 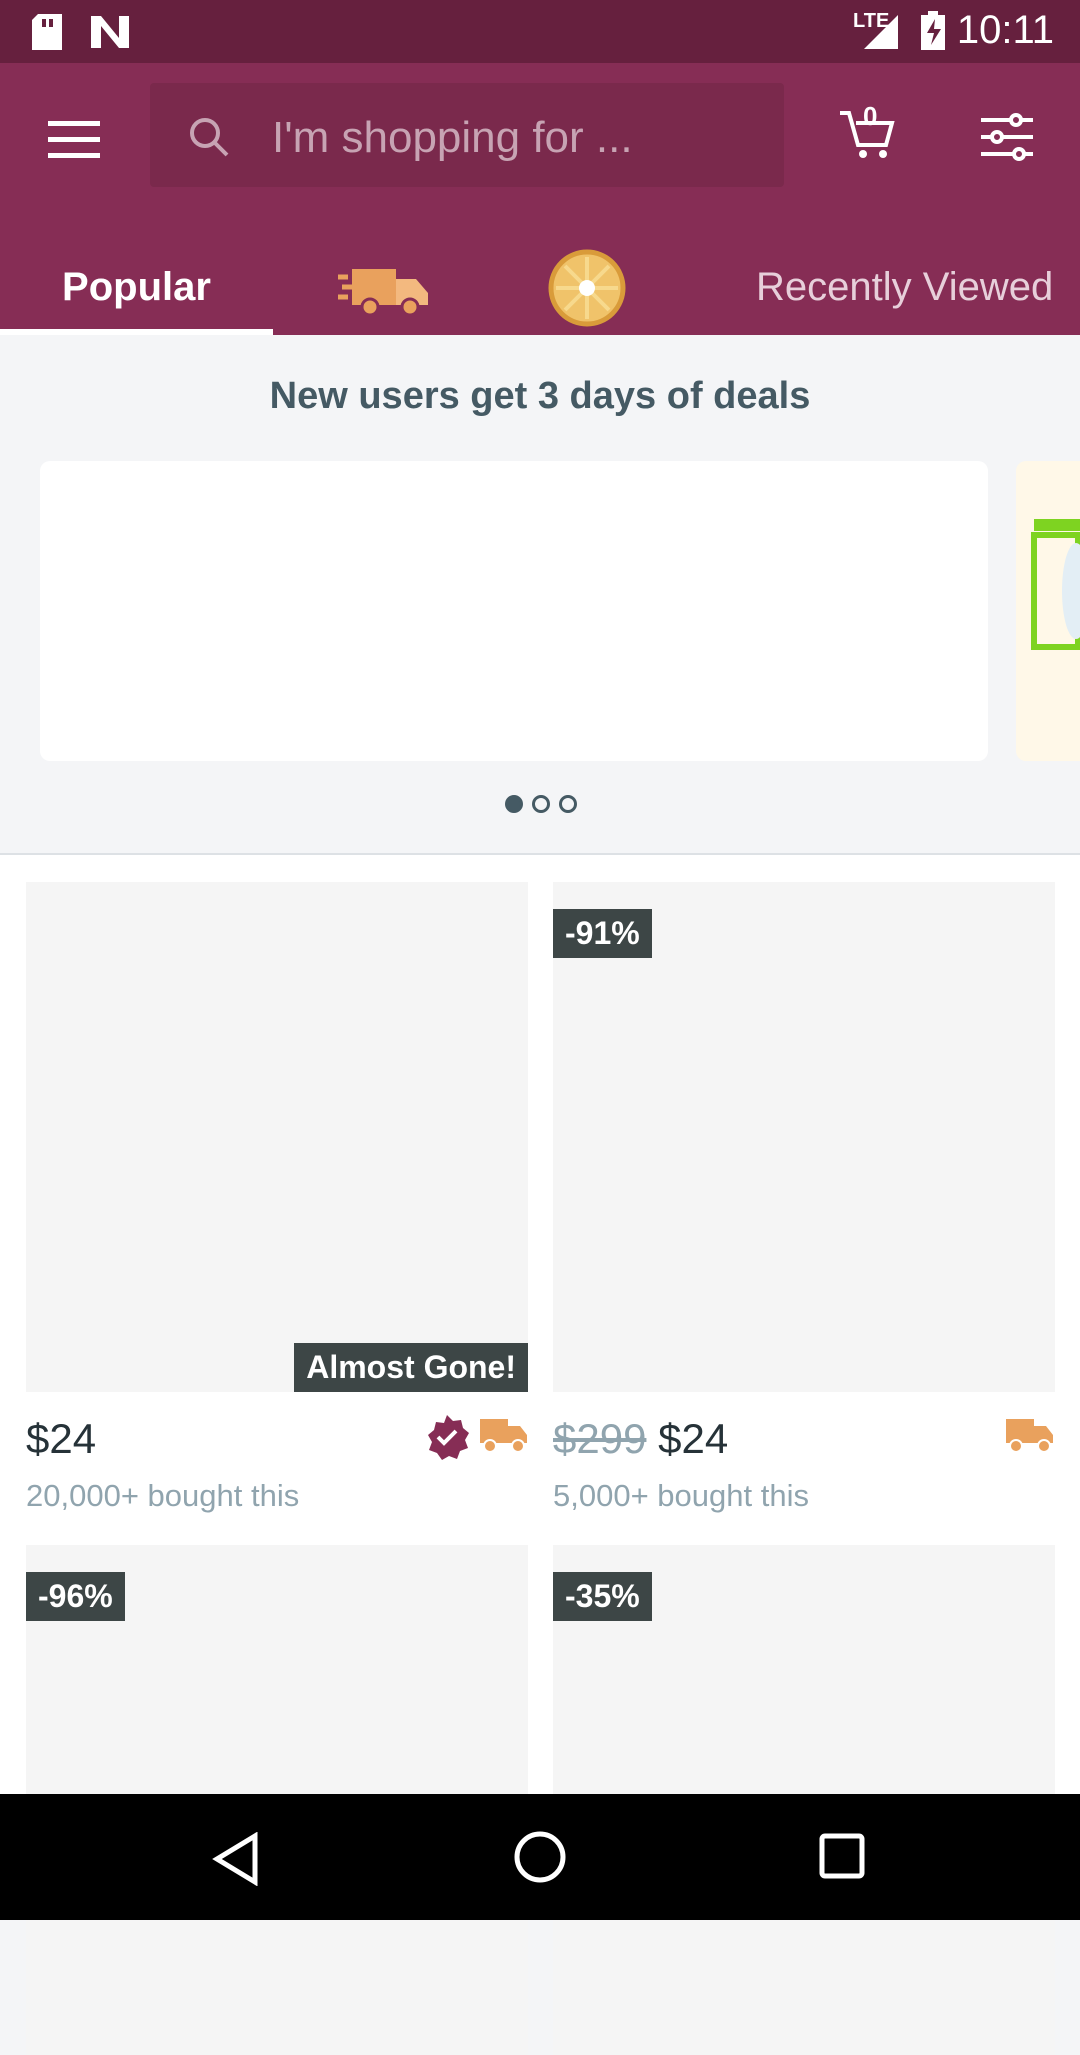 What do you see at coordinates (1005, 30) in the screenshot?
I see `clock: 10:11` at bounding box center [1005, 30].